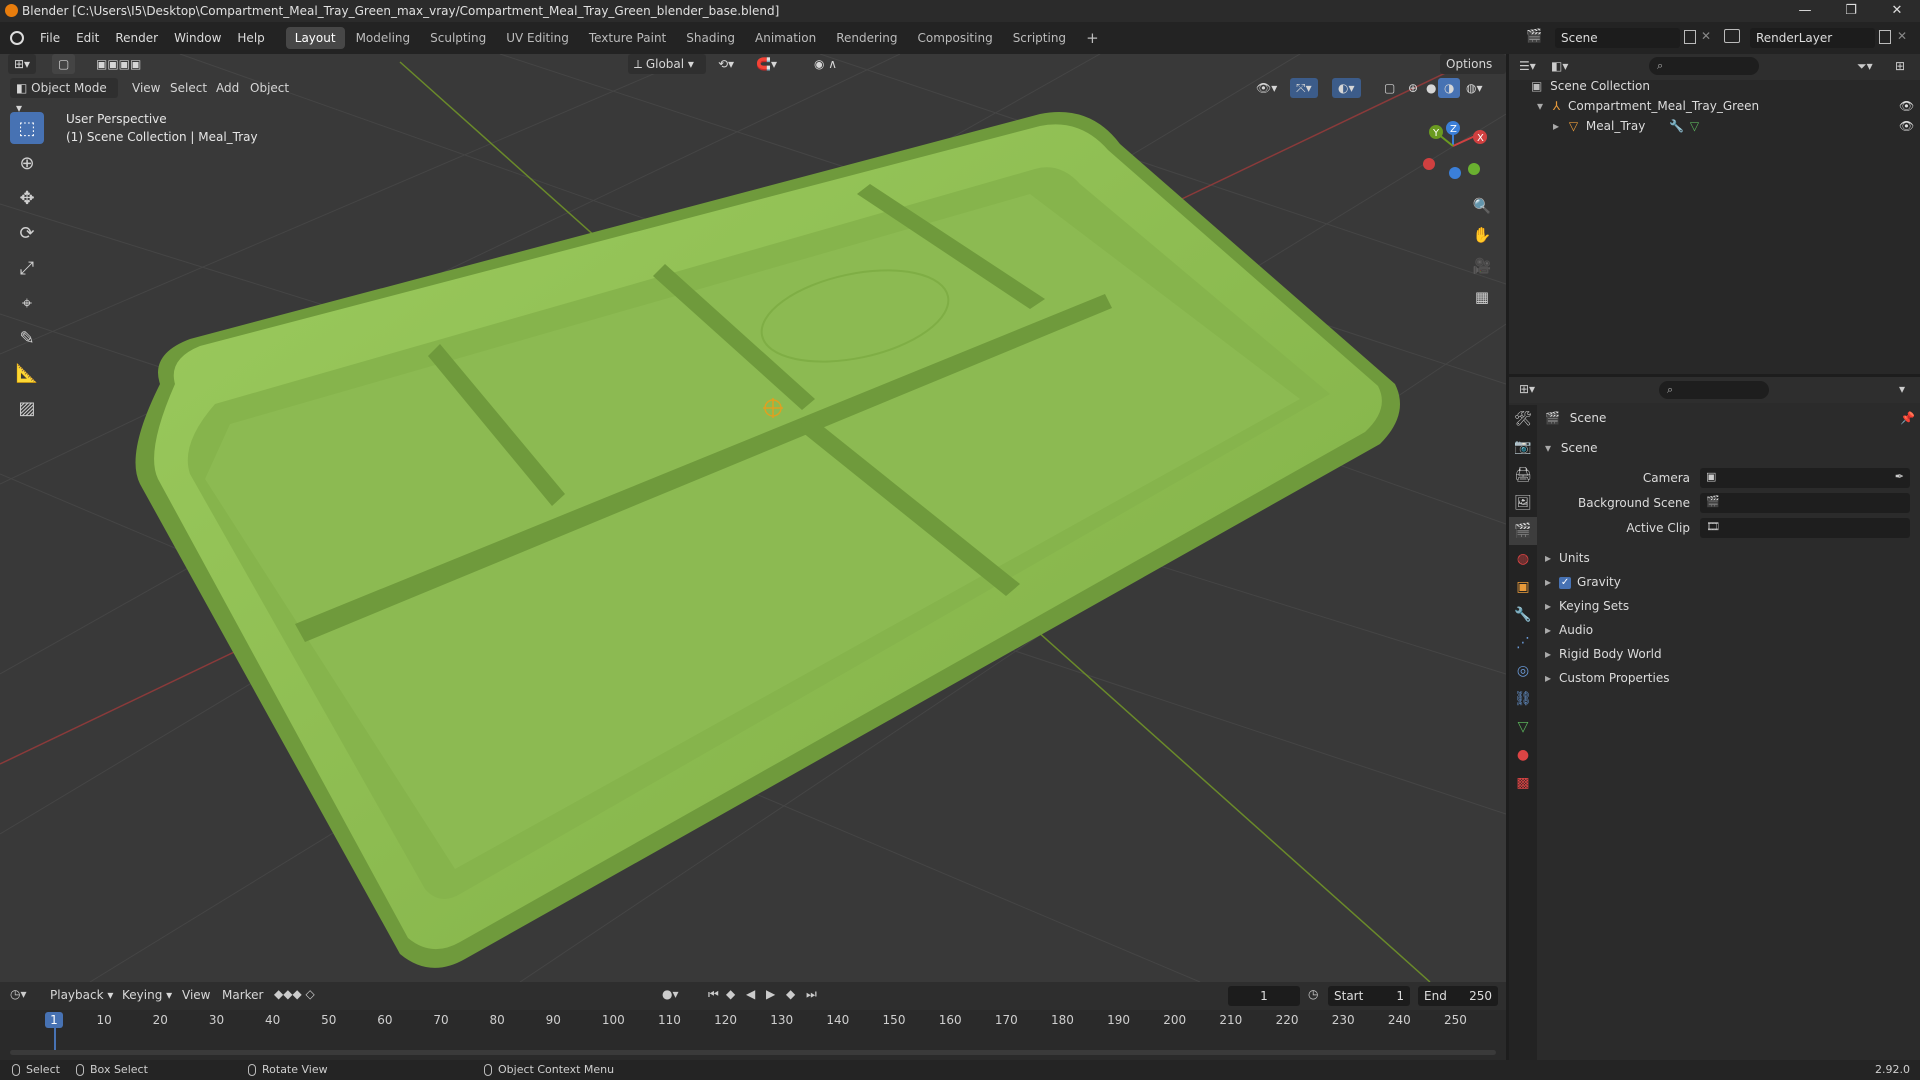  What do you see at coordinates (1694, 126) in the screenshot?
I see `mesh-data-icon: ▽` at bounding box center [1694, 126].